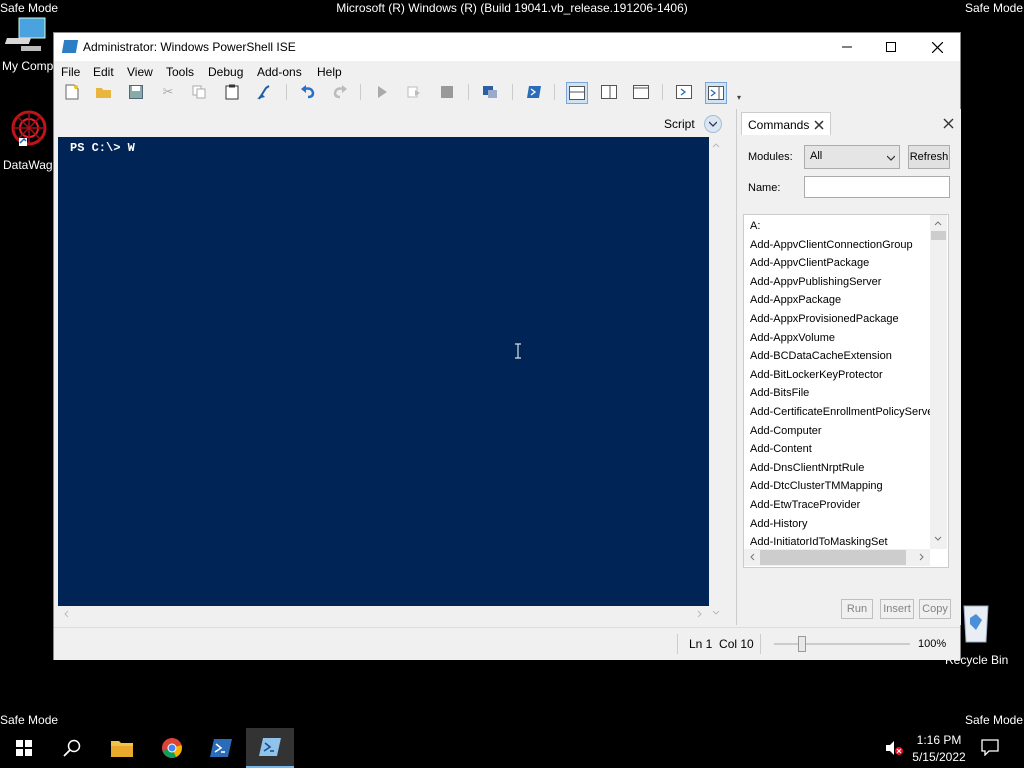 Image resolution: width=1024 pixels, height=768 pixels. What do you see at coordinates (721, 644) in the screenshot?
I see `cursor-position: Ln 1 Col 10` at bounding box center [721, 644].